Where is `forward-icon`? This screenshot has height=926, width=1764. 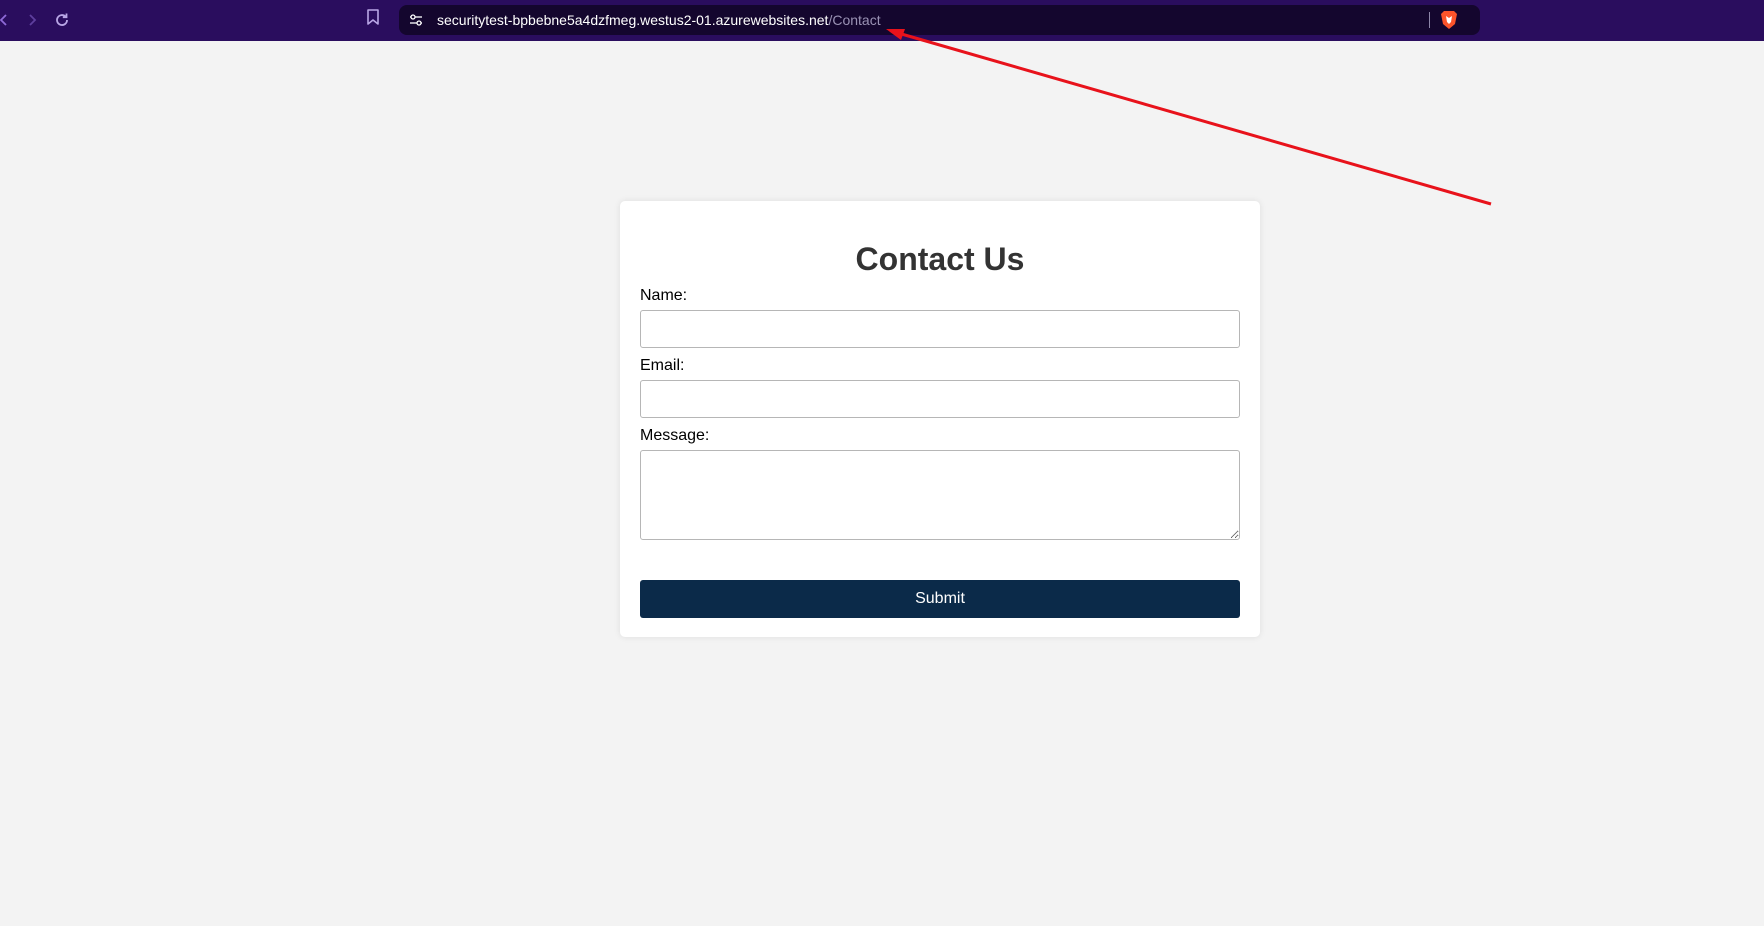 forward-icon is located at coordinates (33, 20).